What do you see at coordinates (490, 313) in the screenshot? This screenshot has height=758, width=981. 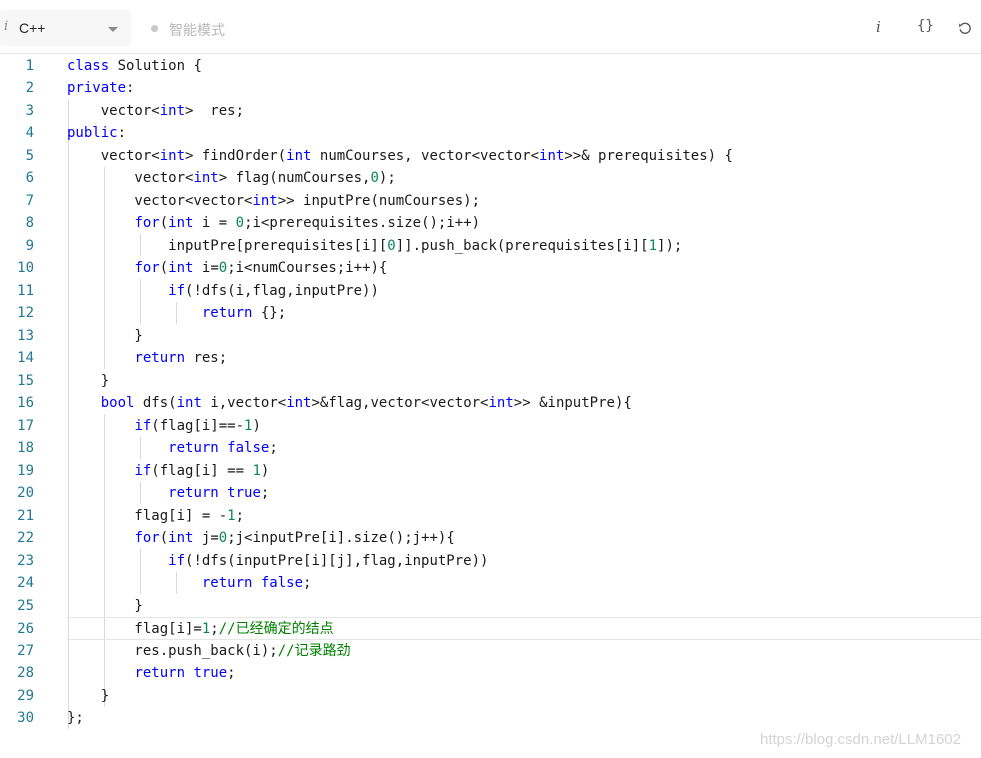 I see `code-line: 12 return {};` at bounding box center [490, 313].